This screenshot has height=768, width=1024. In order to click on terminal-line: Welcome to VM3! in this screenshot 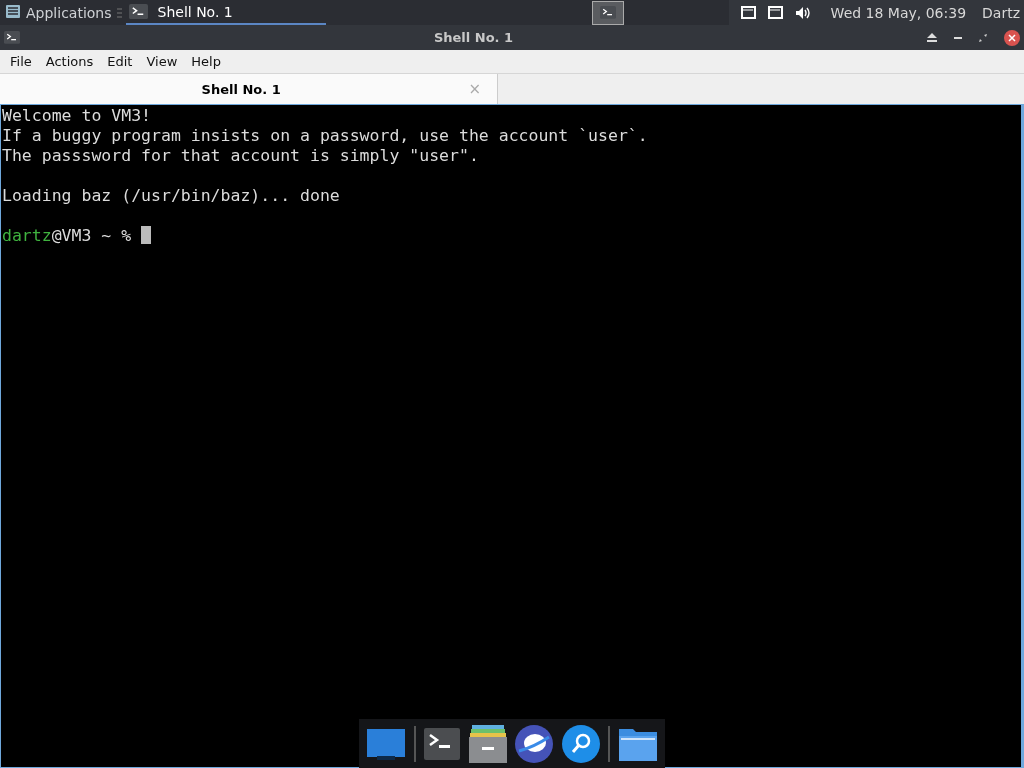, I will do `click(76, 115)`.